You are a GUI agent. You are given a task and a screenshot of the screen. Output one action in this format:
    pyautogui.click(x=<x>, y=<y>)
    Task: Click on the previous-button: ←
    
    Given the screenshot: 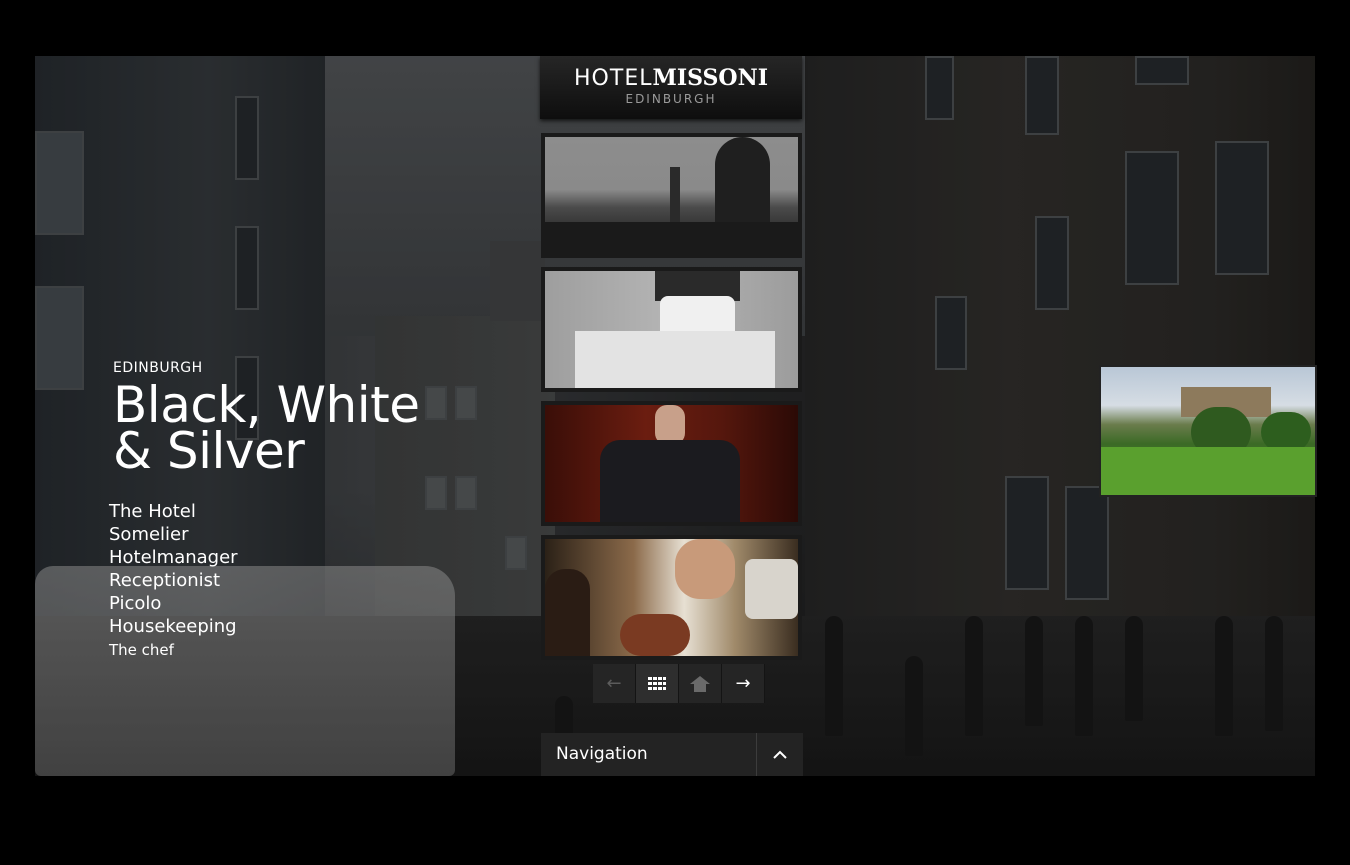 What is the action you would take?
    pyautogui.click(x=614, y=683)
    